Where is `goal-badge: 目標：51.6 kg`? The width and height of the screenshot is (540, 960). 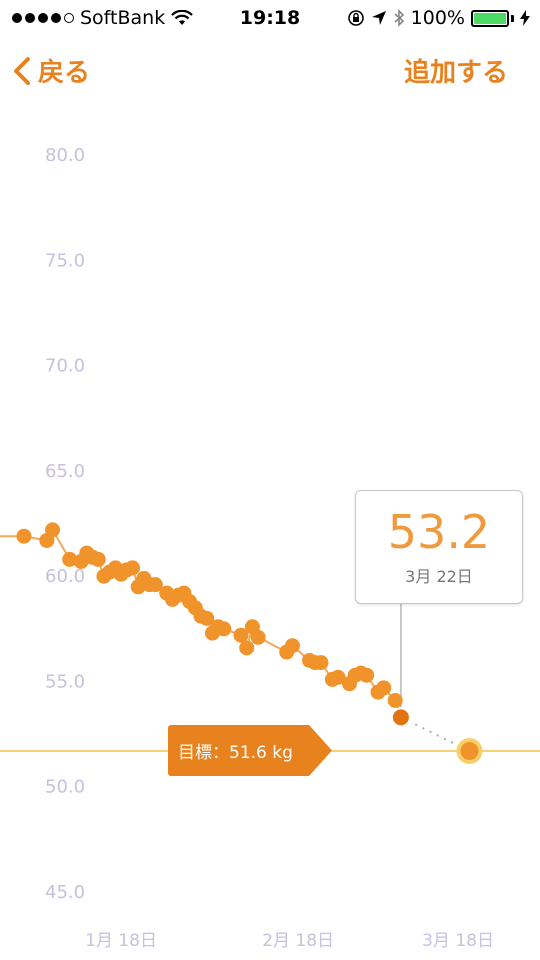 goal-badge: 目標：51.6 kg is located at coordinates (250, 750).